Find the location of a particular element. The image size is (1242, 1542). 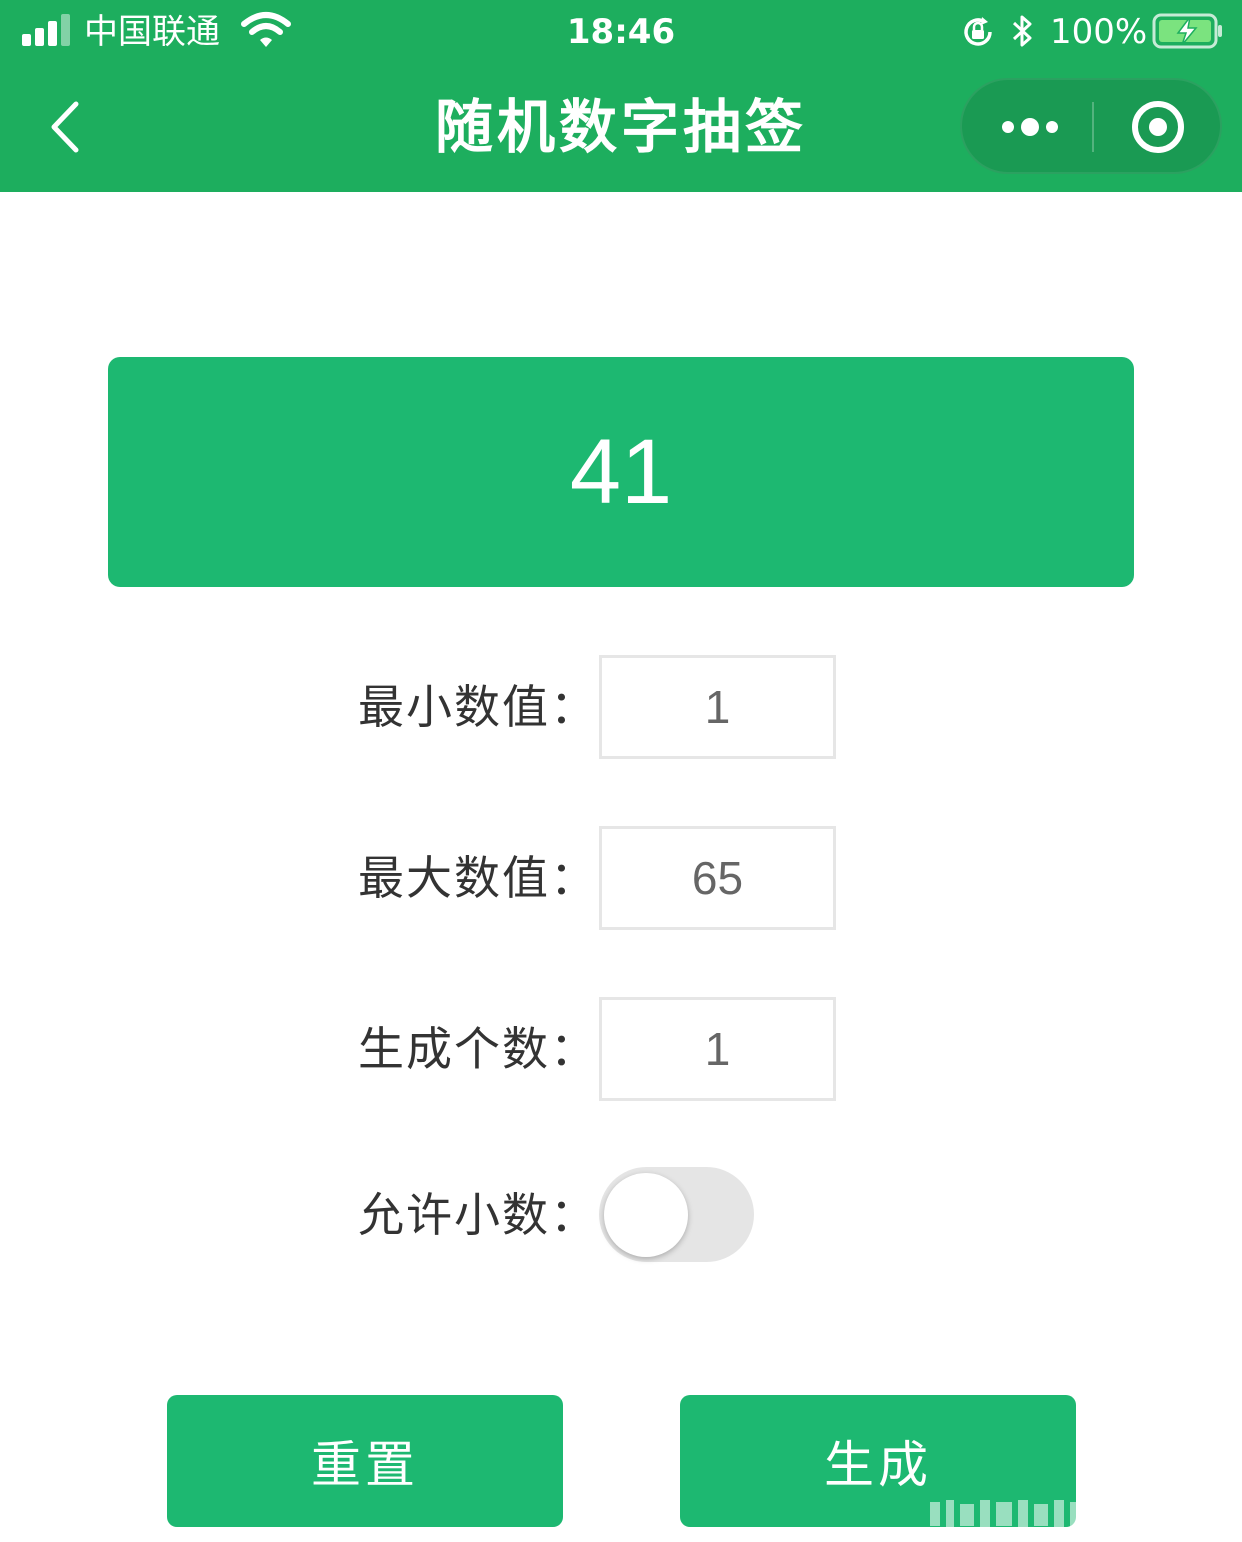

header: 中国联通 18:46 100% 随机数字抽签 is located at coordinates (621, 96).